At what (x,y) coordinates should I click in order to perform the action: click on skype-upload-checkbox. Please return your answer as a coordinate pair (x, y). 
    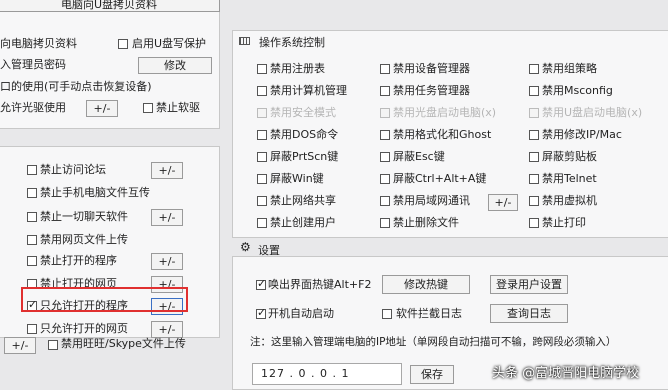
    Looking at the image, I should click on (53, 345).